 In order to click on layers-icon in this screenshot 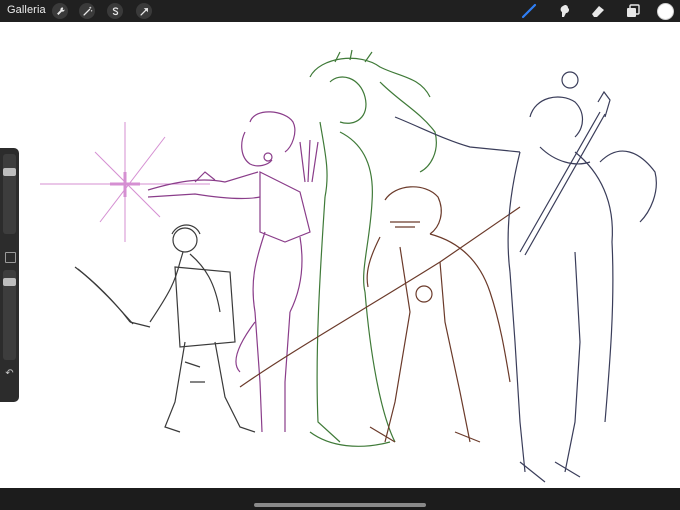, I will do `click(633, 10)`.